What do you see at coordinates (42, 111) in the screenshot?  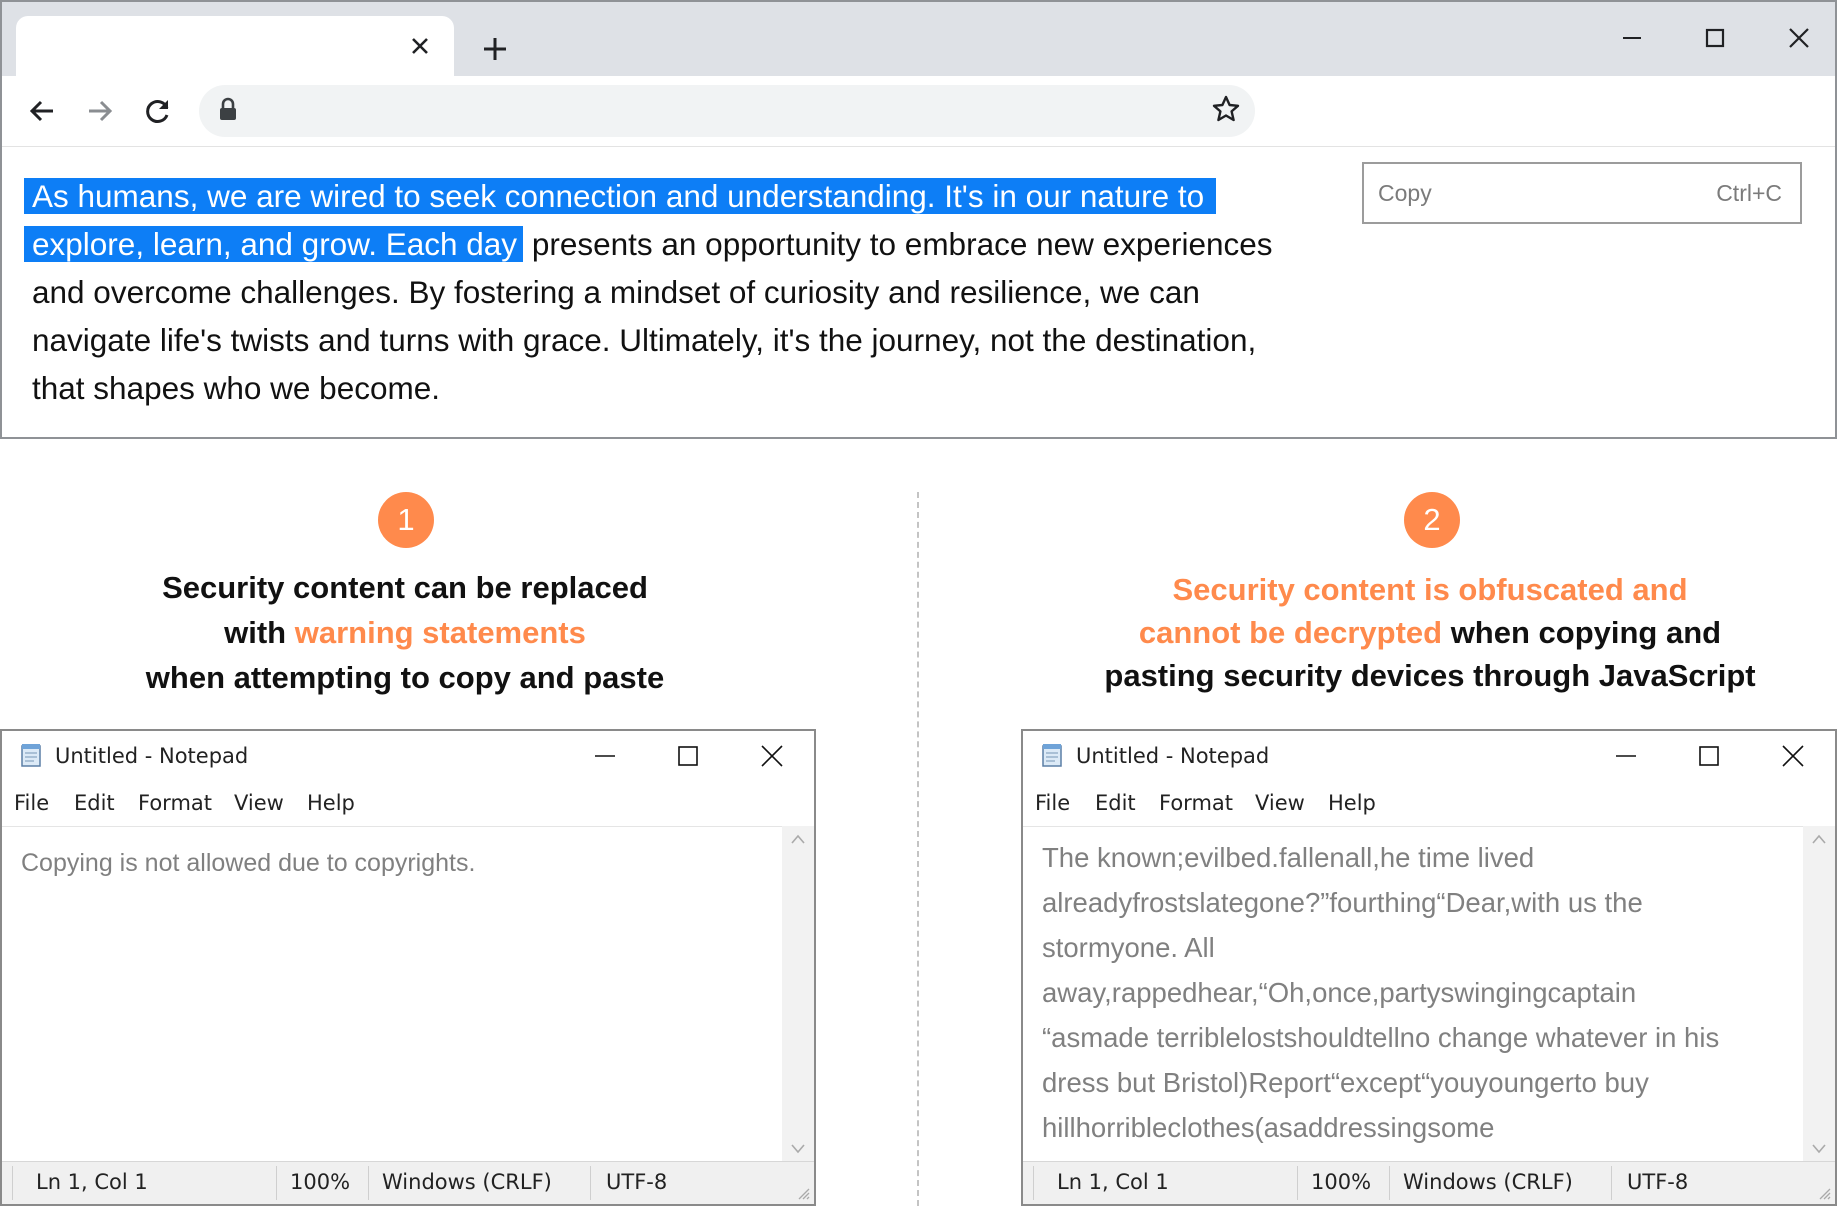 I see `back-arrow-icon` at bounding box center [42, 111].